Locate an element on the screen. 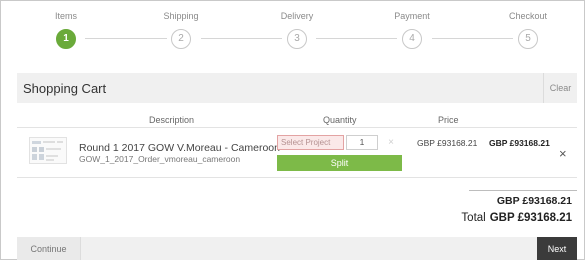  item-price: GBP £93168.21 is located at coordinates (447, 143).